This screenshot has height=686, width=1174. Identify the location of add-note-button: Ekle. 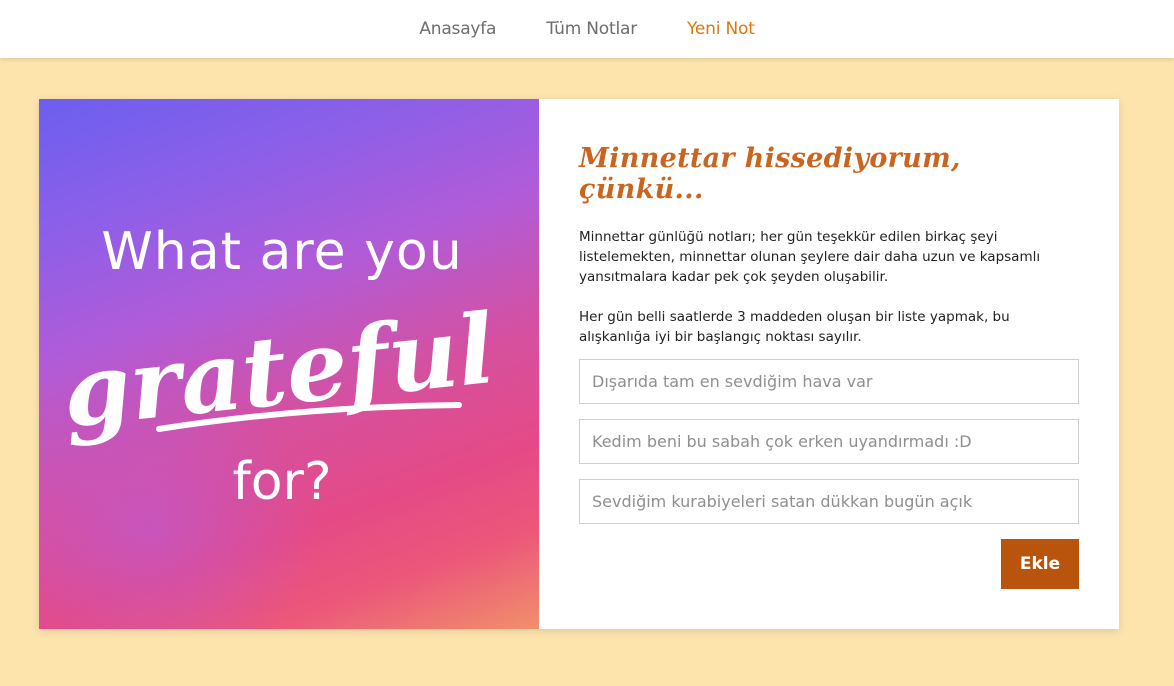
(1040, 564).